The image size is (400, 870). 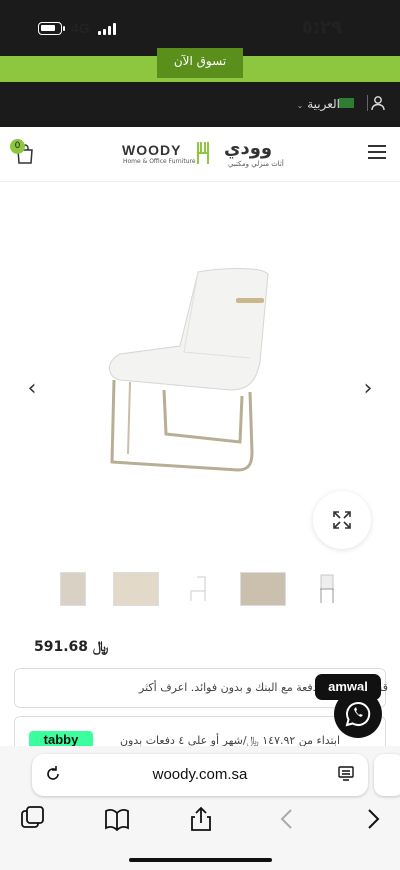 What do you see at coordinates (117, 819) in the screenshot?
I see `book-icon` at bounding box center [117, 819].